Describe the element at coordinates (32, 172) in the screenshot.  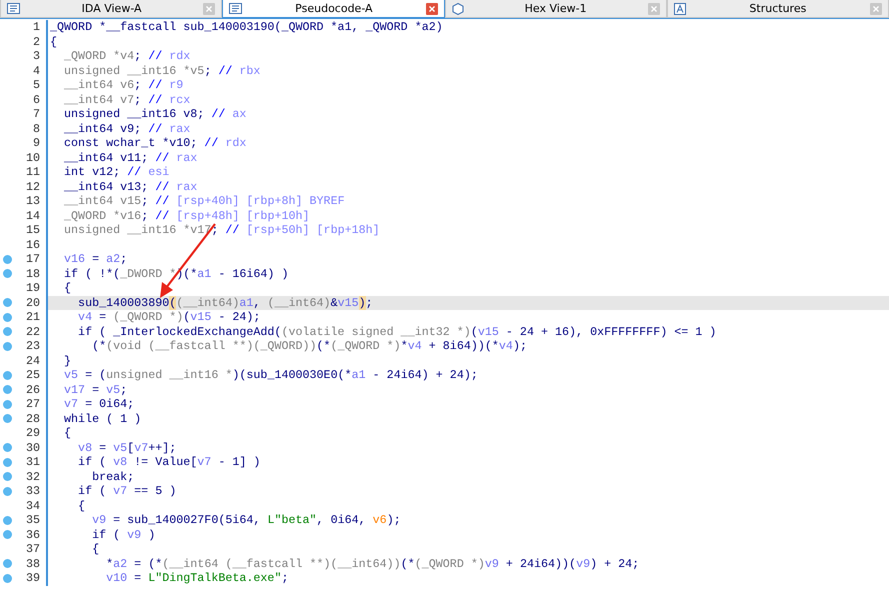
I see `line-number: 11` at that location.